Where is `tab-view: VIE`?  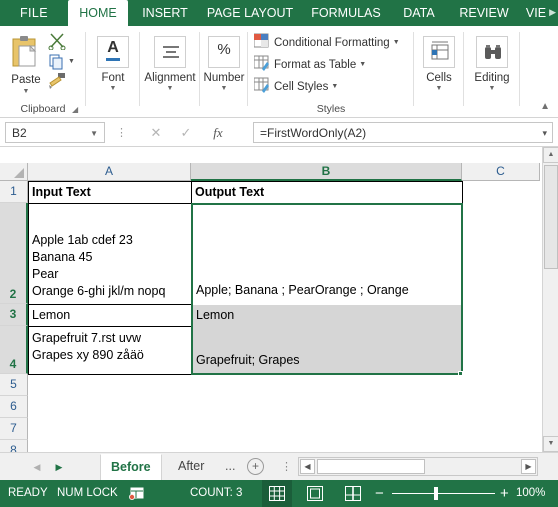
tab-view: VIE is located at coordinates (536, 13).